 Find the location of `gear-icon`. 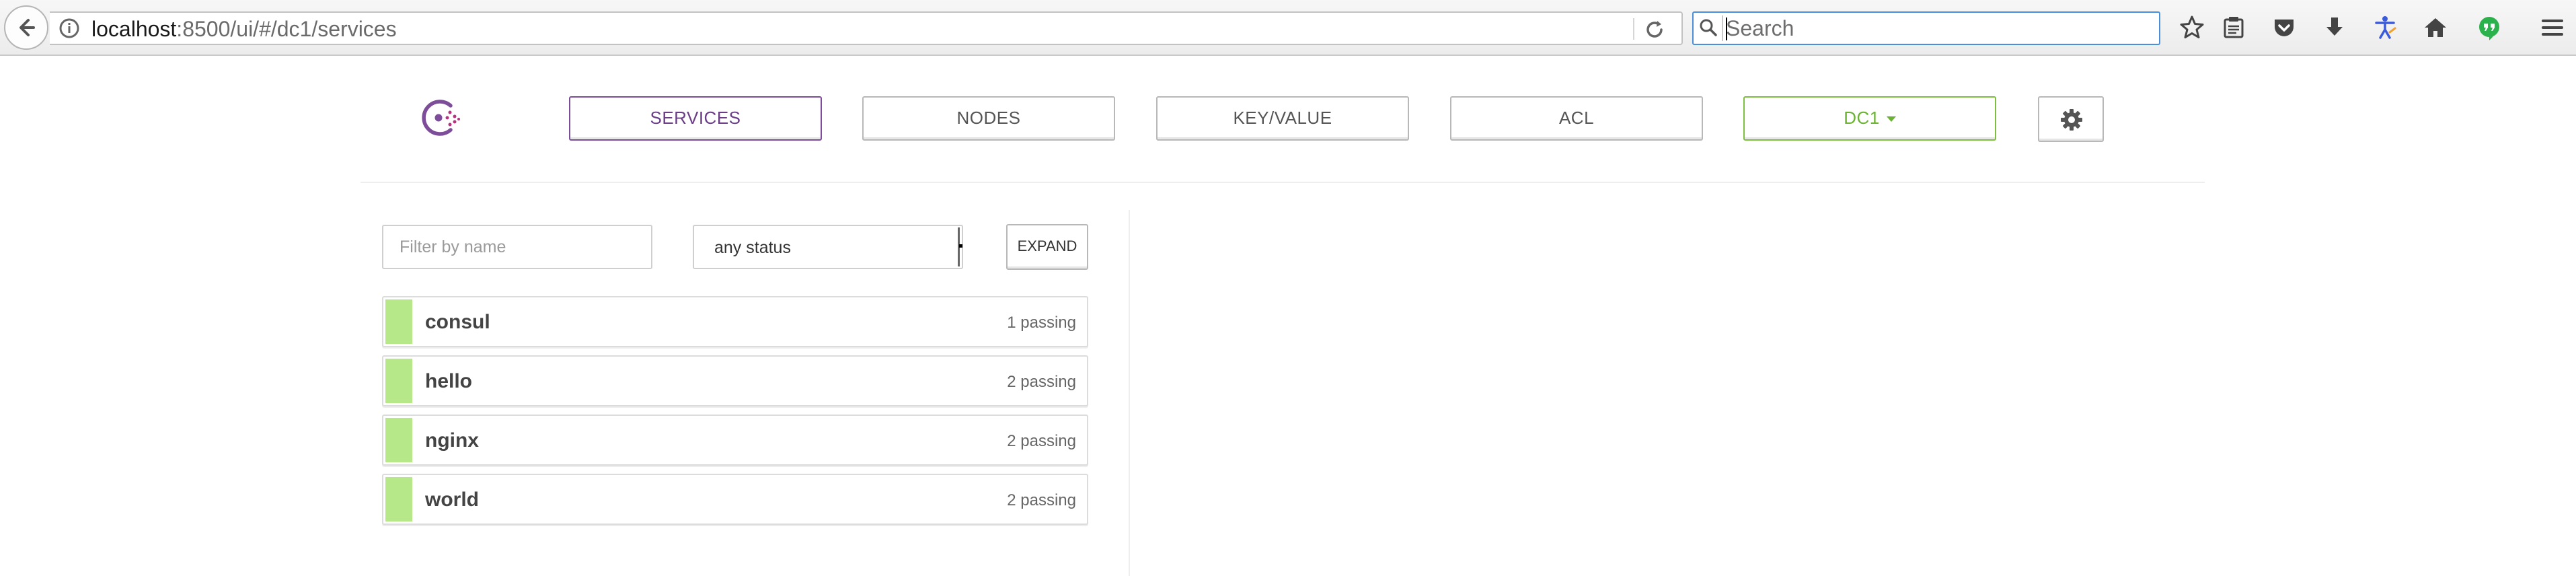

gear-icon is located at coordinates (2071, 120).